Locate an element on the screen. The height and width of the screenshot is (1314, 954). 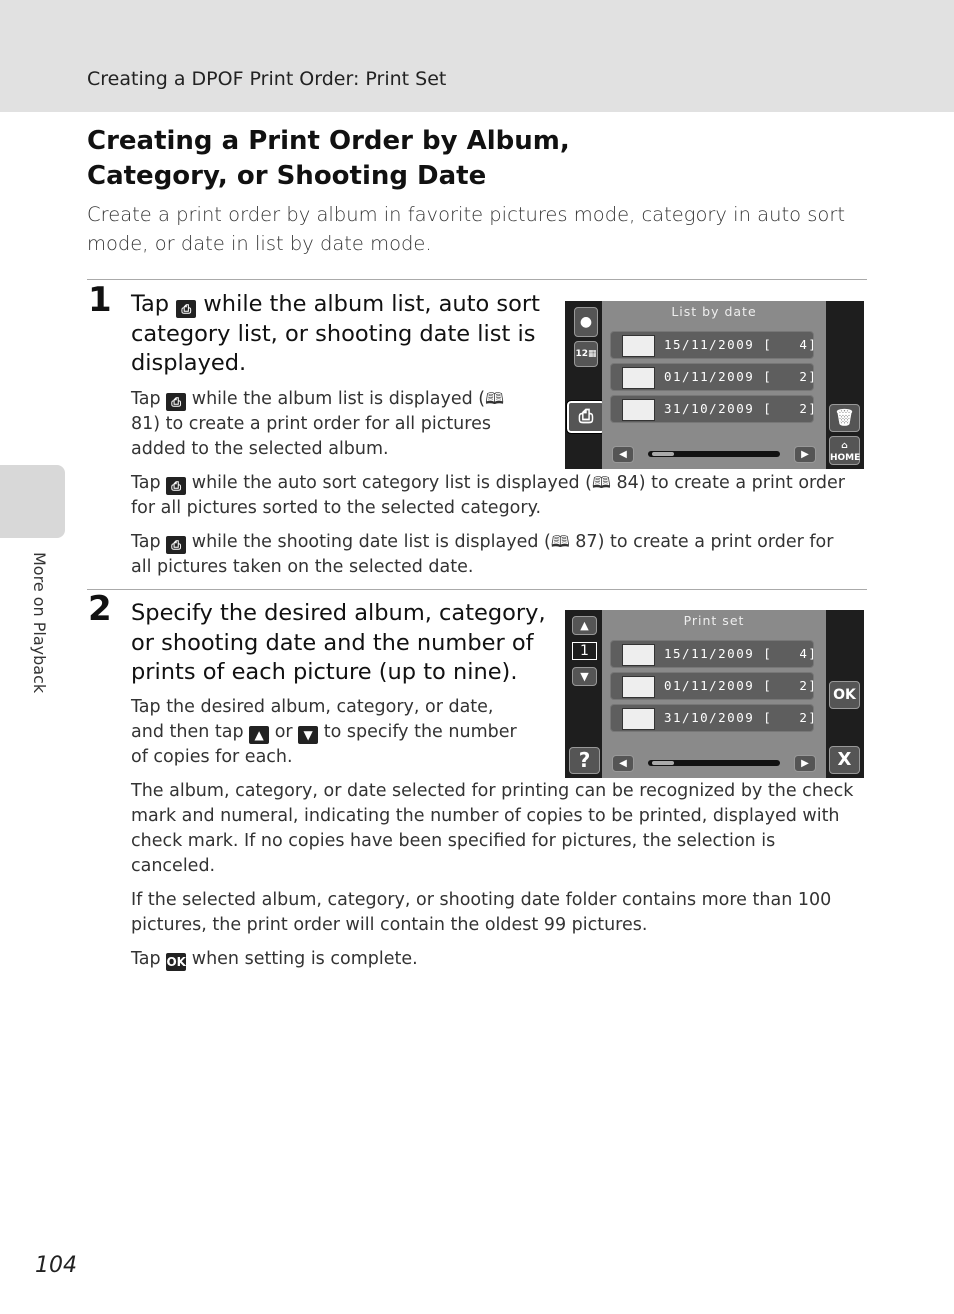
home-label: HOME is located at coordinates (845, 458).